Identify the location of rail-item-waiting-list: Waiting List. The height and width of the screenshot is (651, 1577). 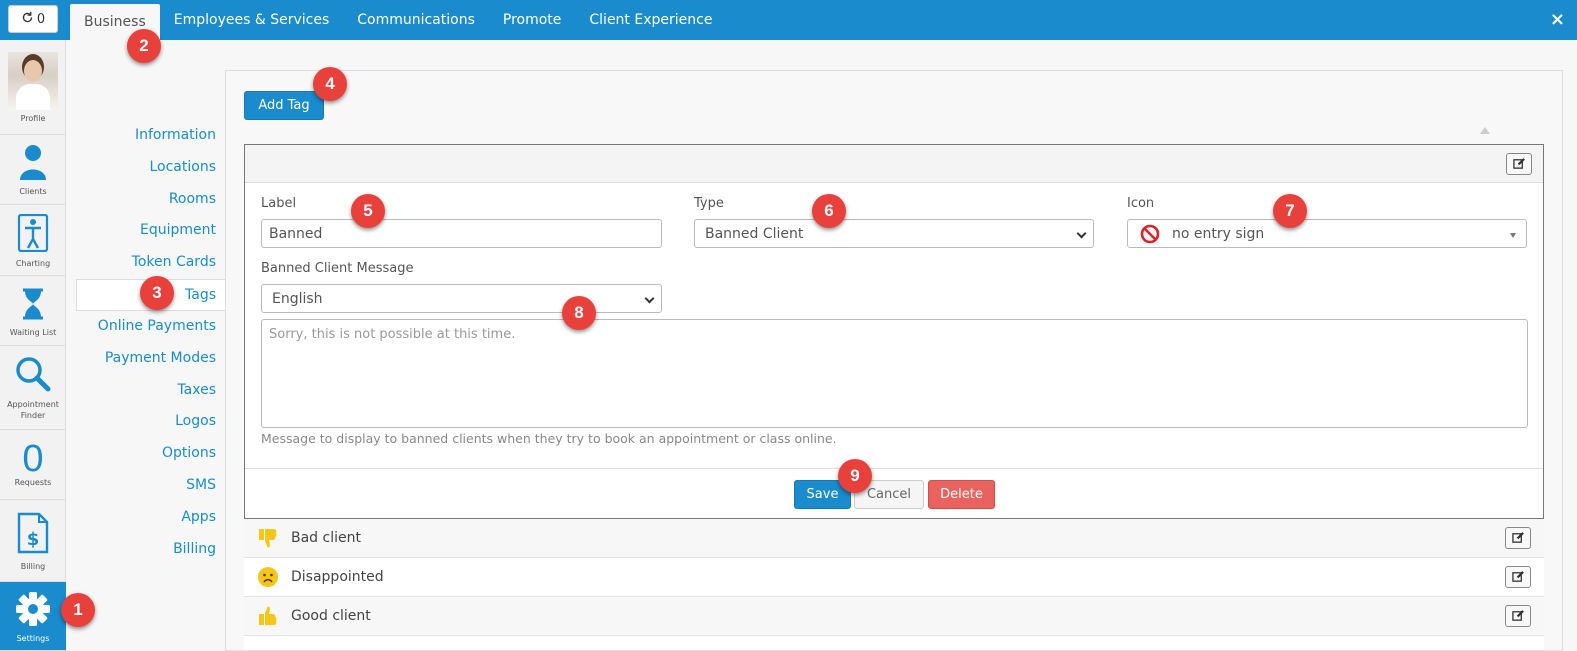
(33, 311).